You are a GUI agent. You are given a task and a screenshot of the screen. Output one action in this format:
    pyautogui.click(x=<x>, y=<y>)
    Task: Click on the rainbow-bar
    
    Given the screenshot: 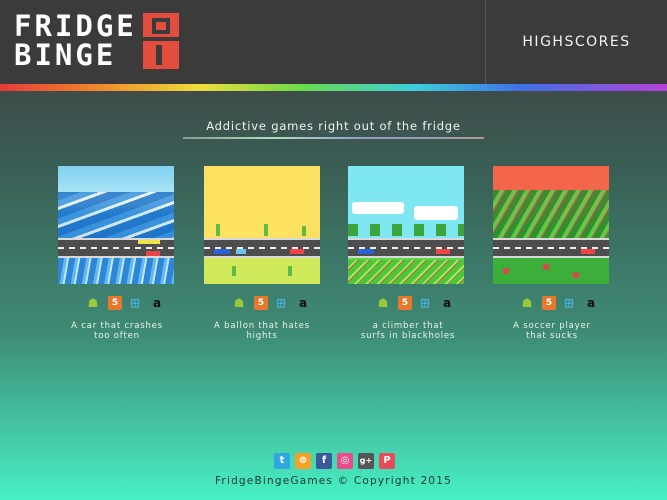 What is the action you would take?
    pyautogui.click(x=333, y=87)
    